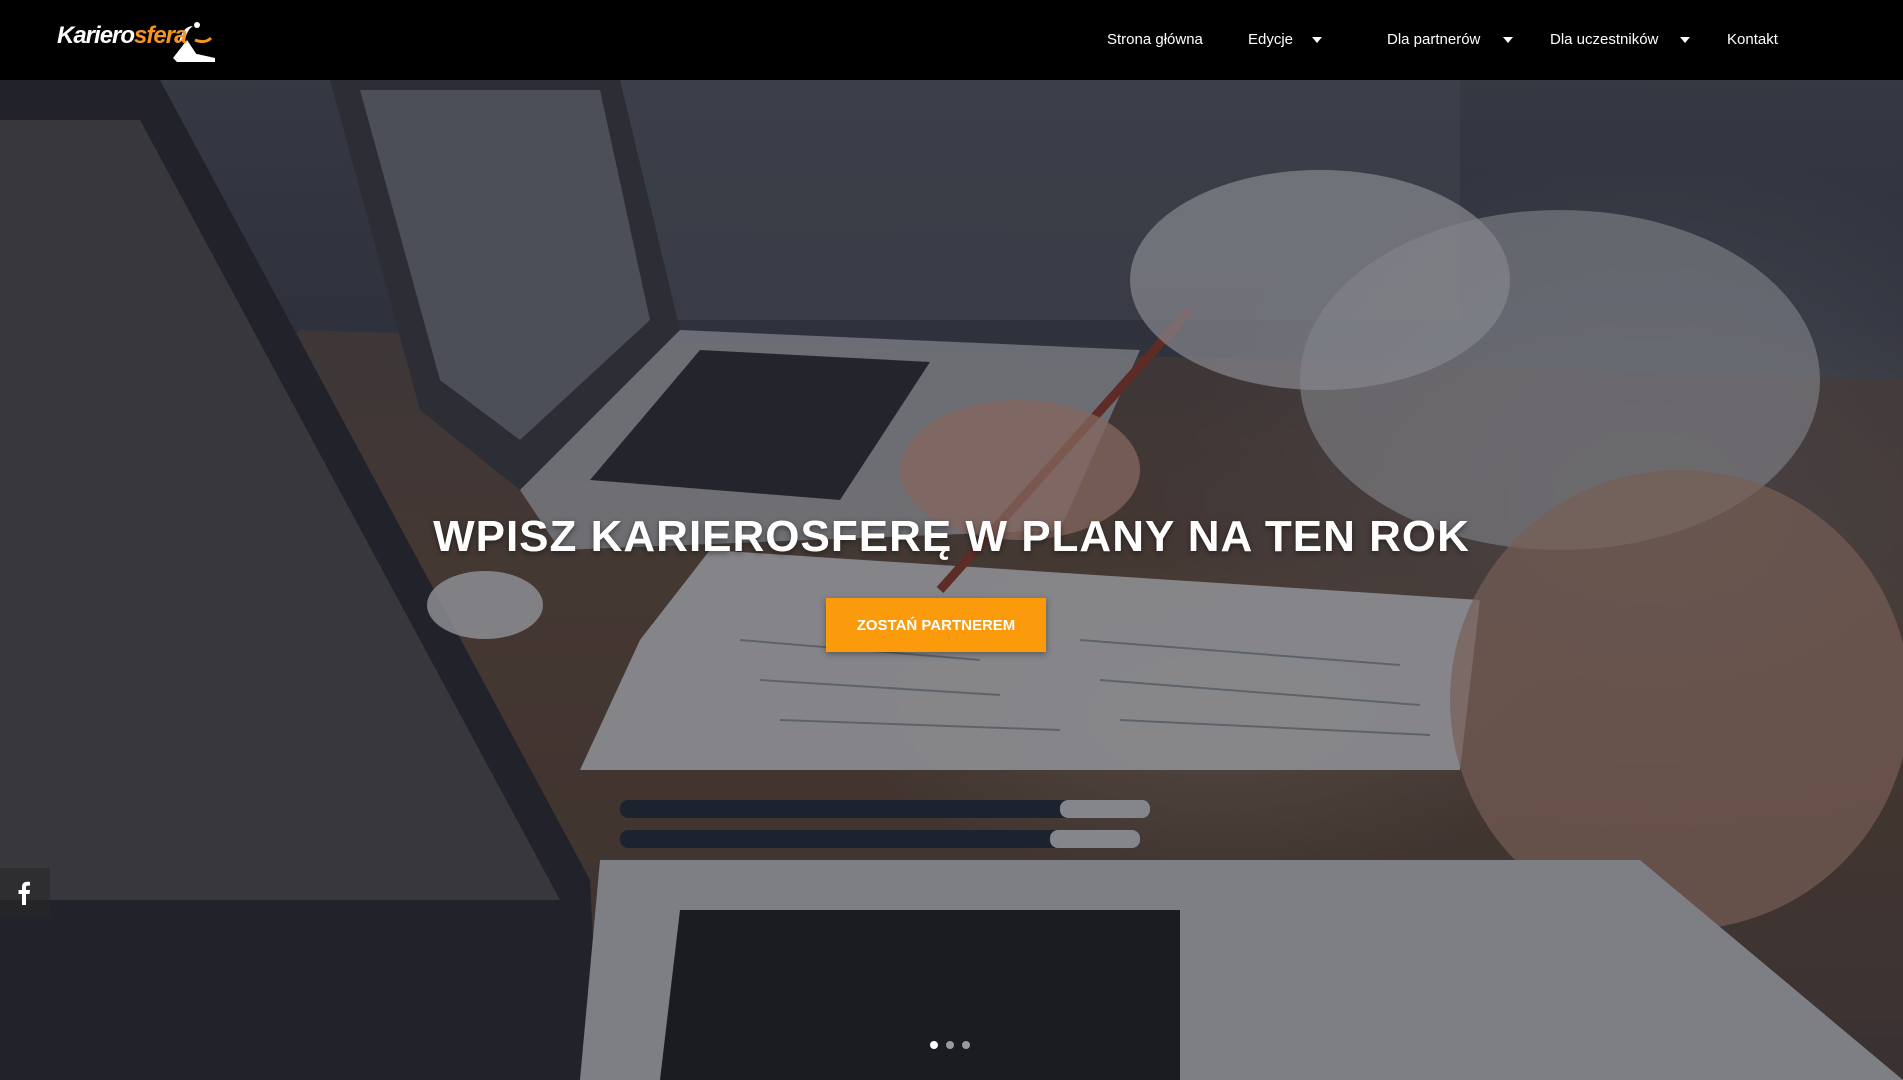 The image size is (1903, 1080). Describe the element at coordinates (936, 625) in the screenshot. I see `become-partner-button: ZOSTAŃ PARTNEREM` at that location.